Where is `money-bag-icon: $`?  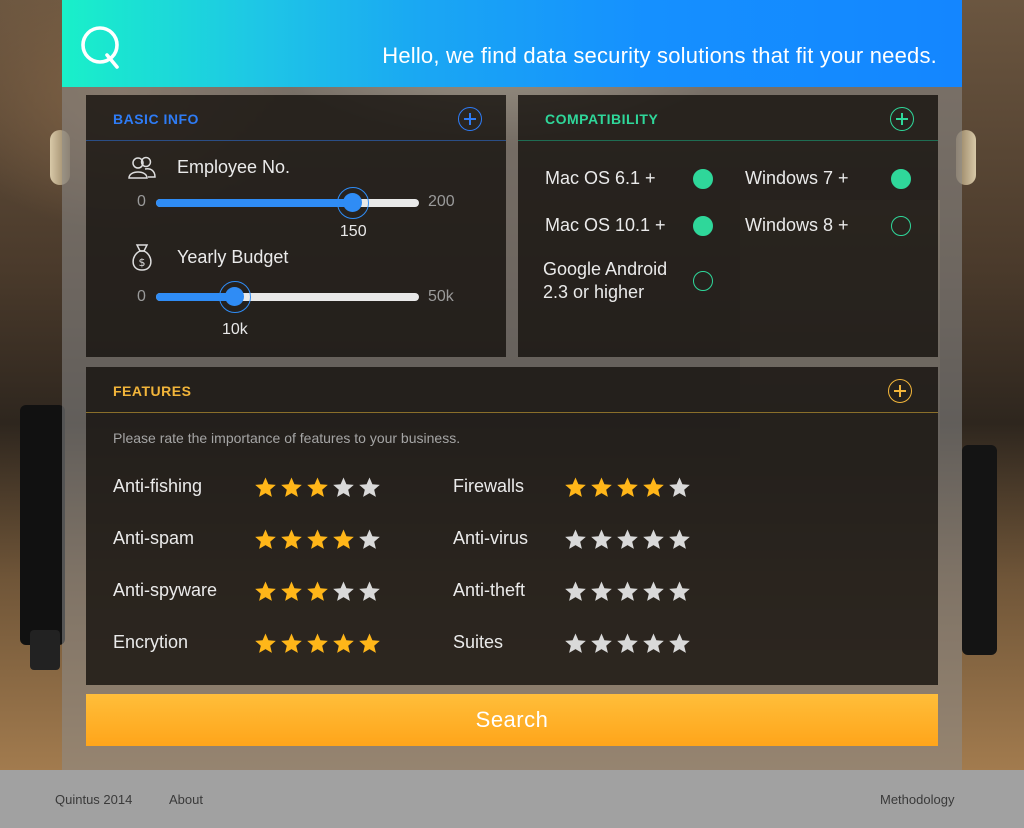
money-bag-icon: $ is located at coordinates (142, 257).